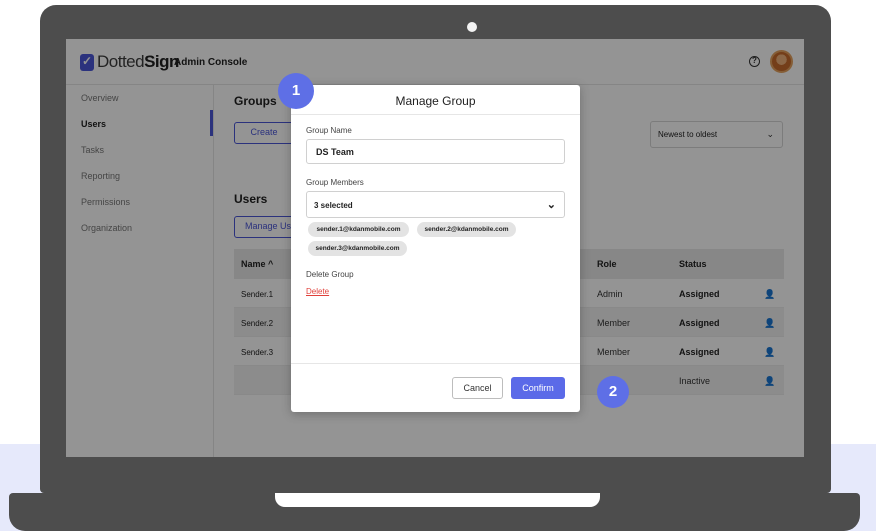 This screenshot has width=876, height=531. I want to click on camera-icon, so click(472, 27).